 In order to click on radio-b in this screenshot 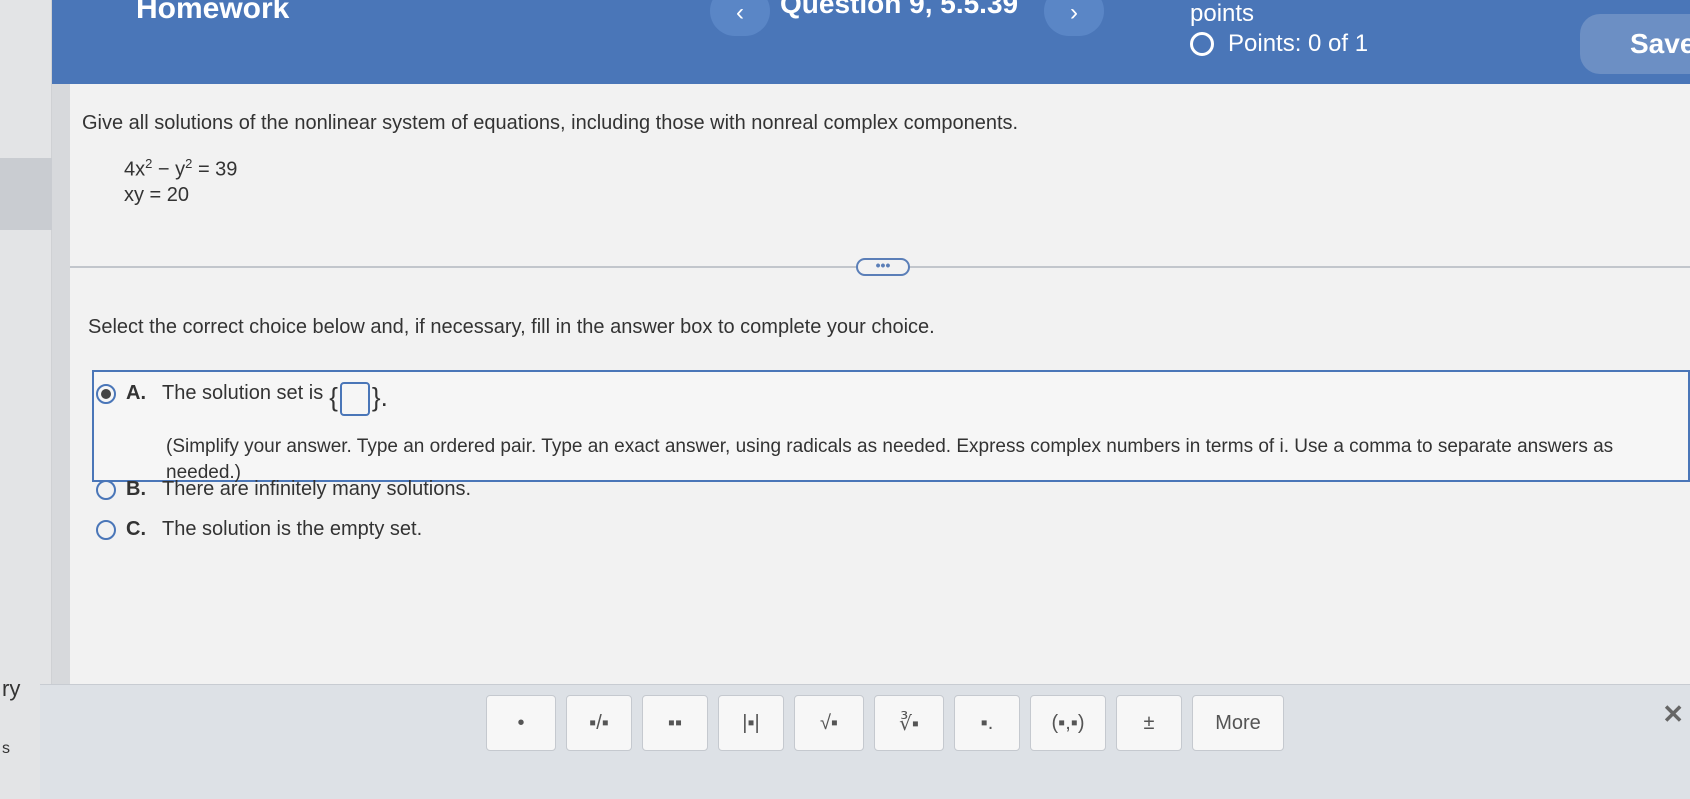, I will do `click(106, 490)`.